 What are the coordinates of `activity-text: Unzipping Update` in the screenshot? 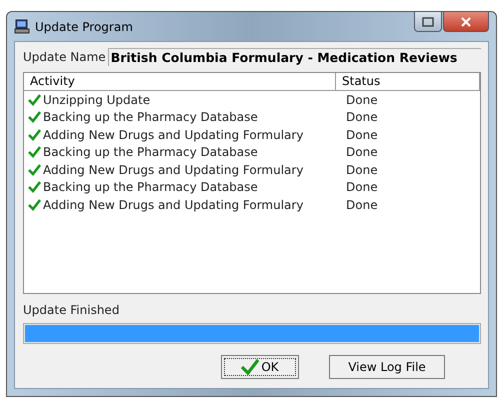 It's located at (96, 99).